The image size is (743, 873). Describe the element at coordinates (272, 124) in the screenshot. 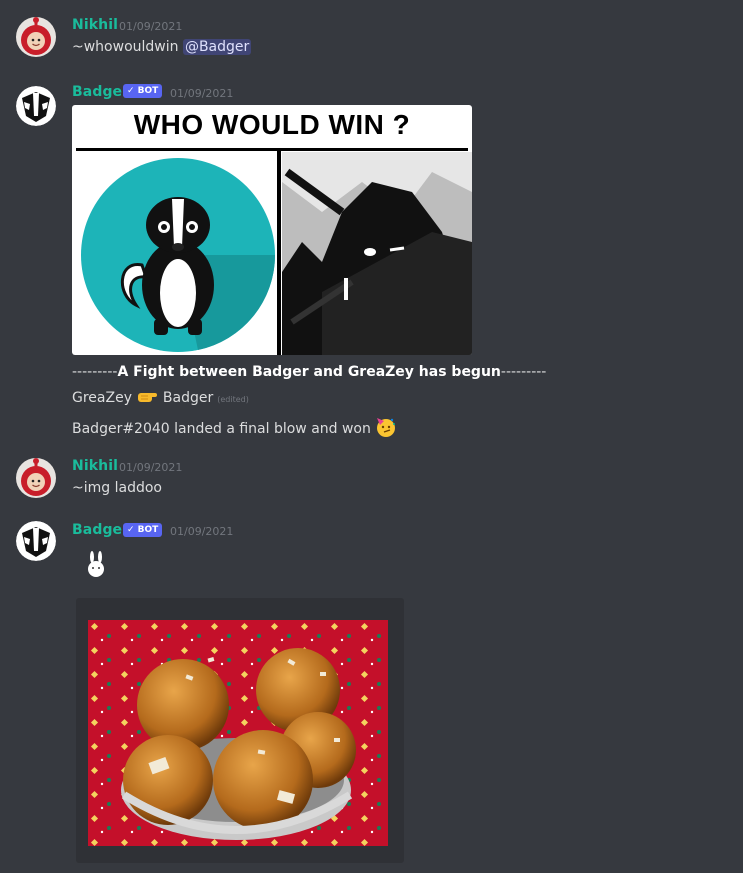

I see `meme-title: WHO WOULD WIN ?` at that location.